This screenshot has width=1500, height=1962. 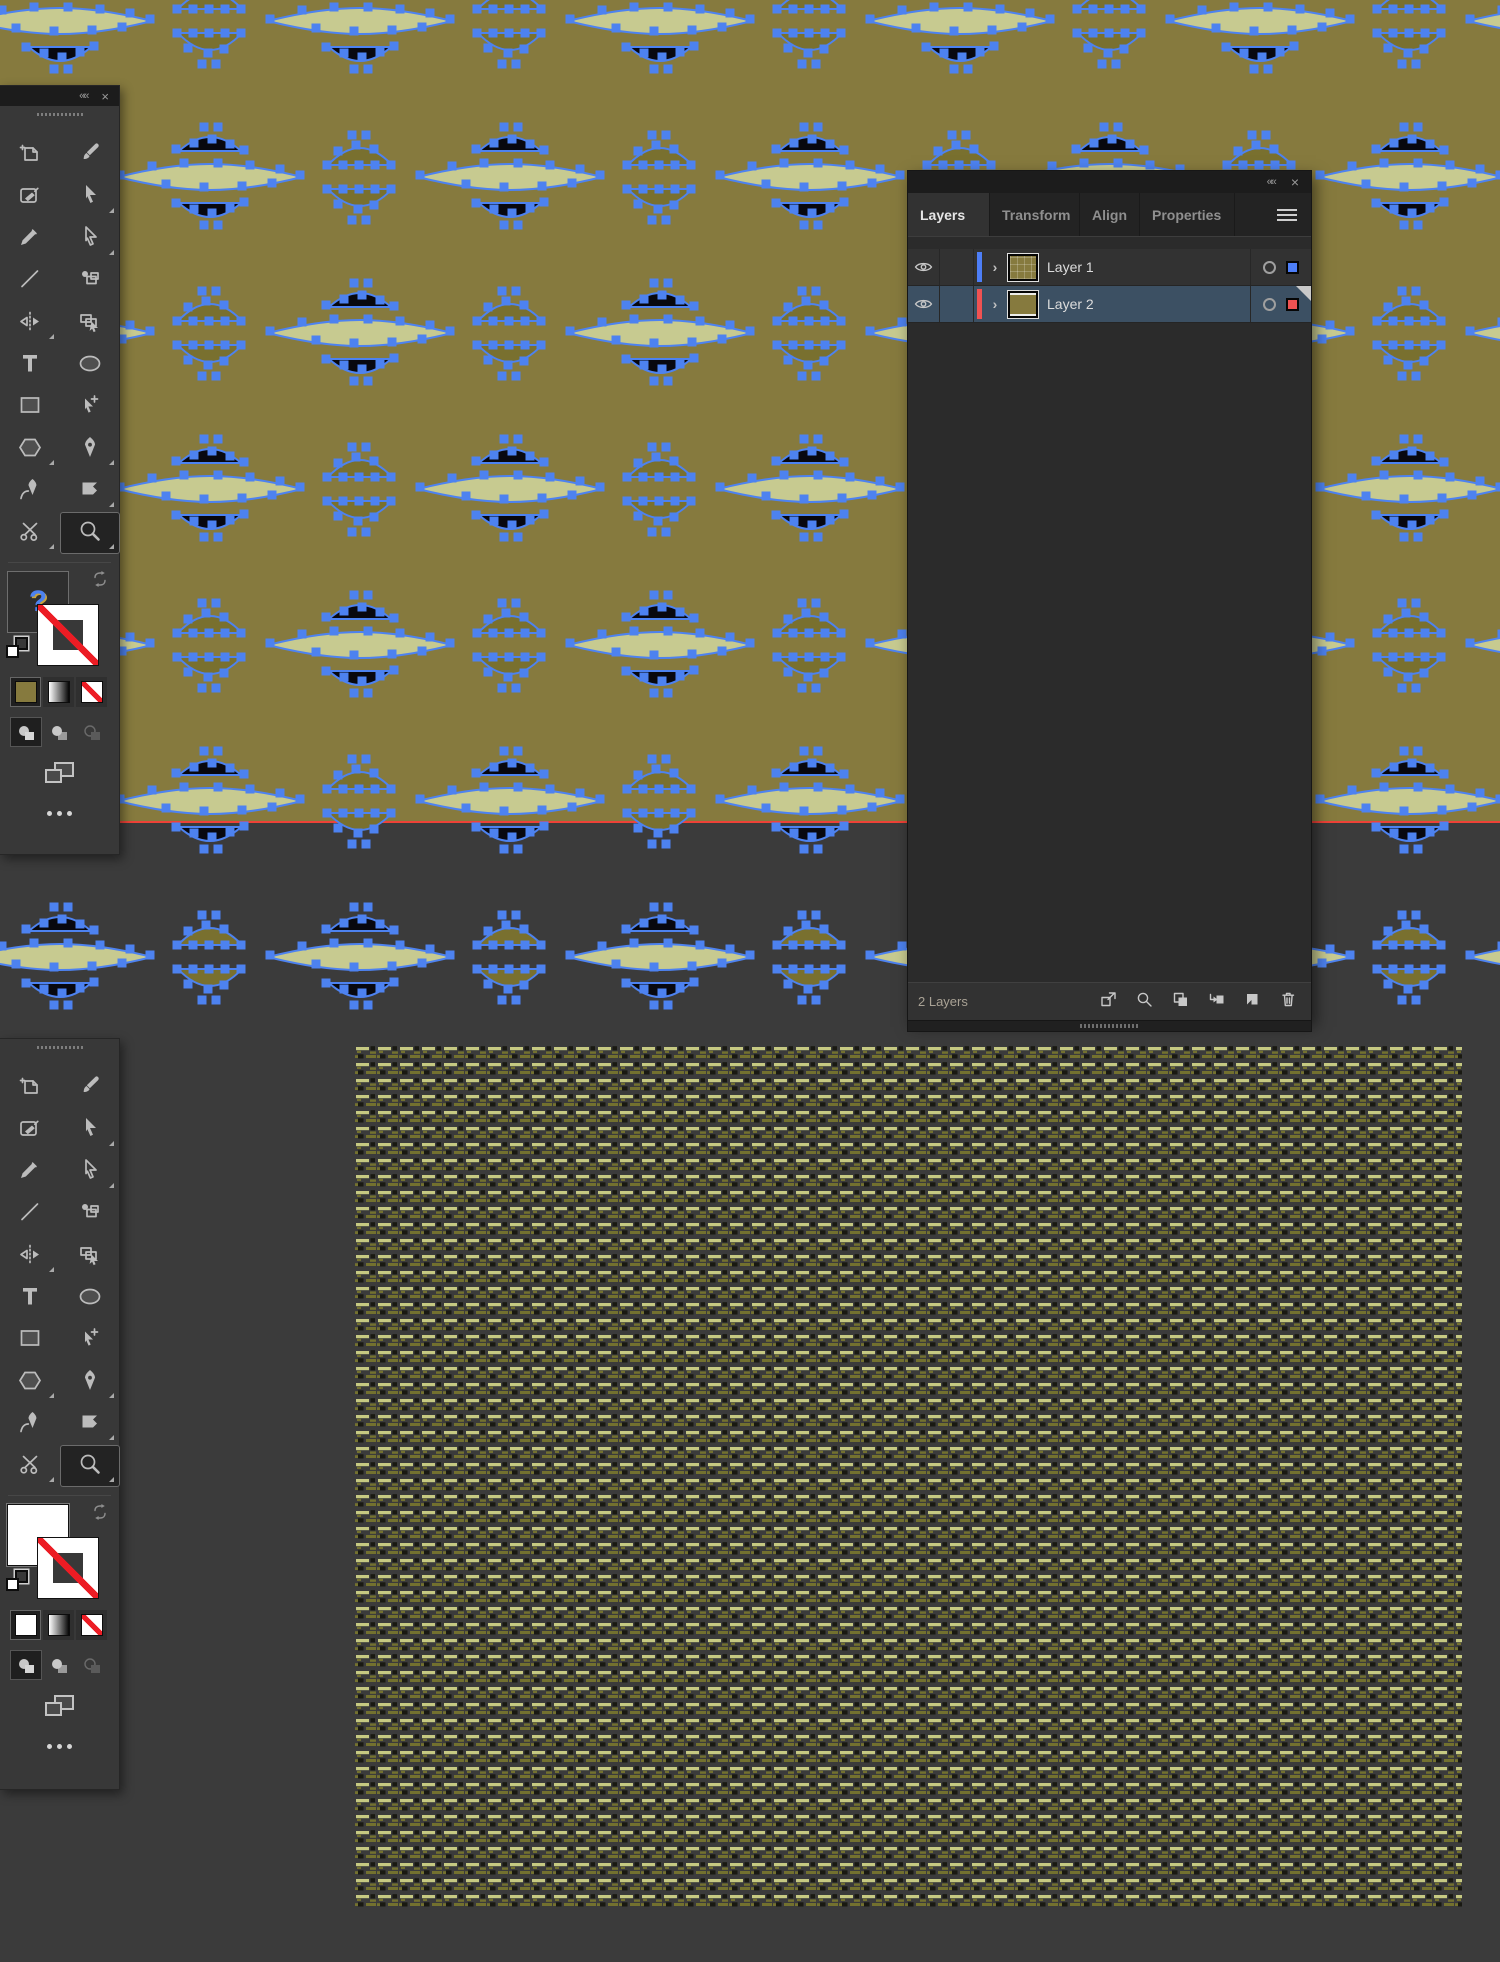 I want to click on curvature-tool-icon, so click(x=30, y=491).